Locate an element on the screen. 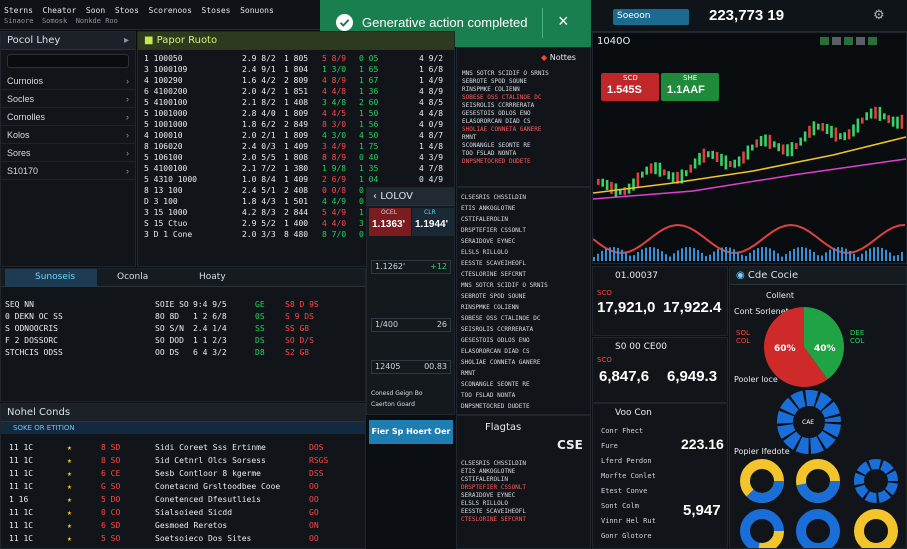 This screenshot has width=907, height=549. table-row: F 2 DOSSORC SO DOD 1 1 2/3 DS SO D/S is located at coordinates (183, 341).